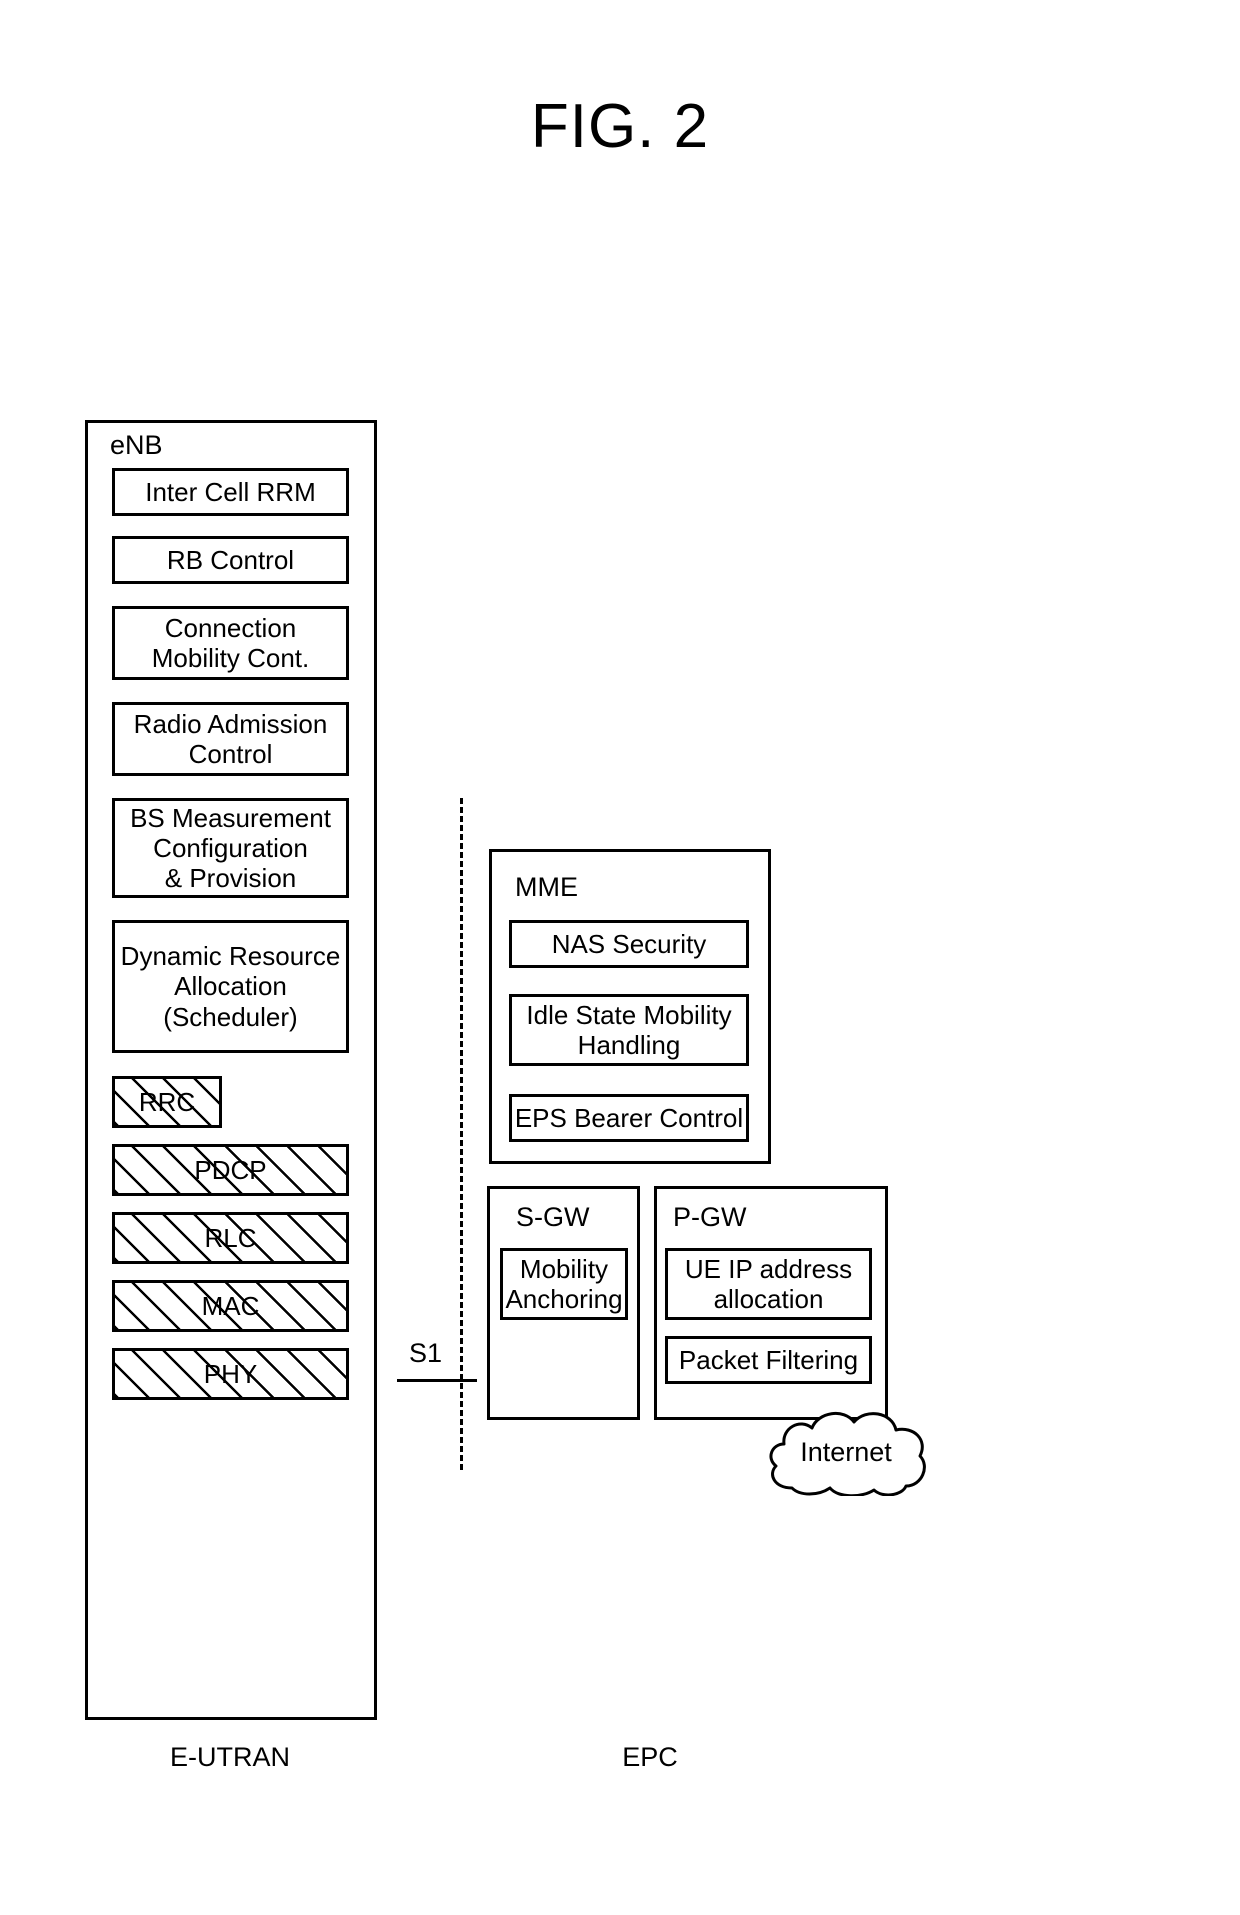 This screenshot has width=1240, height=1915. I want to click on enb-block-radio-admission-control: Radio Admission Control, so click(230, 739).